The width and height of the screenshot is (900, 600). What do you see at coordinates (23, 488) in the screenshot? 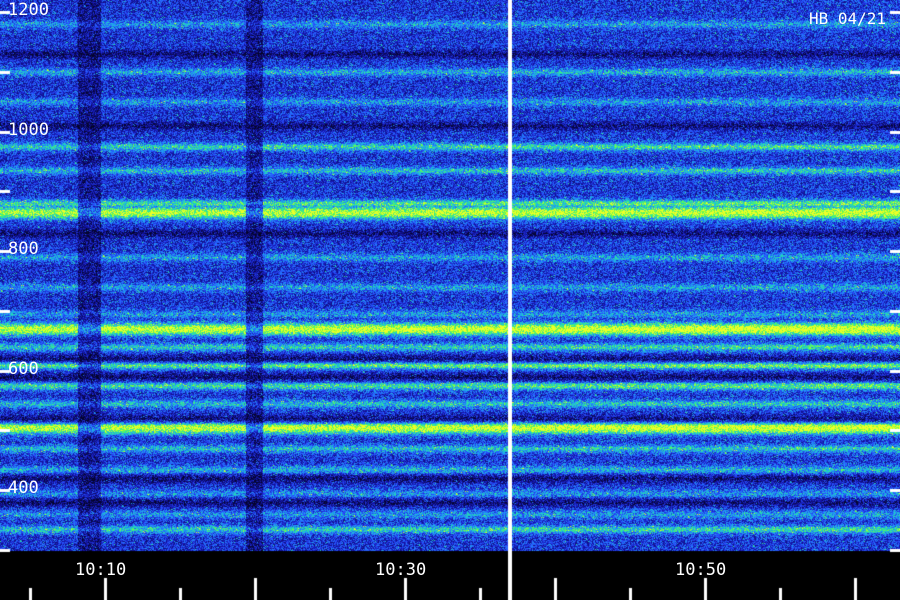
I see `y-tick-label: 400` at bounding box center [23, 488].